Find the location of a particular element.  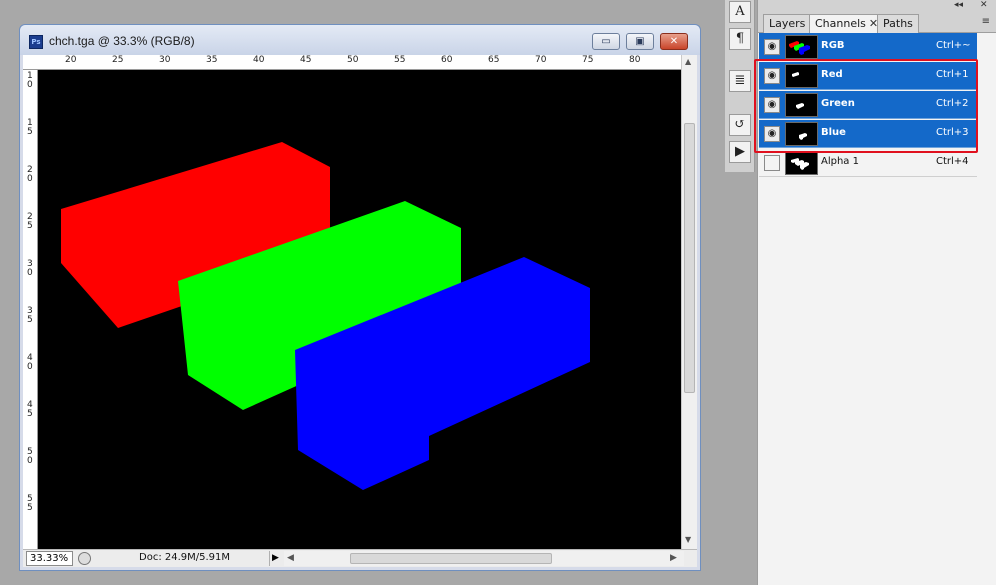

ruler-label: 4 5 is located at coordinates (30, 409).